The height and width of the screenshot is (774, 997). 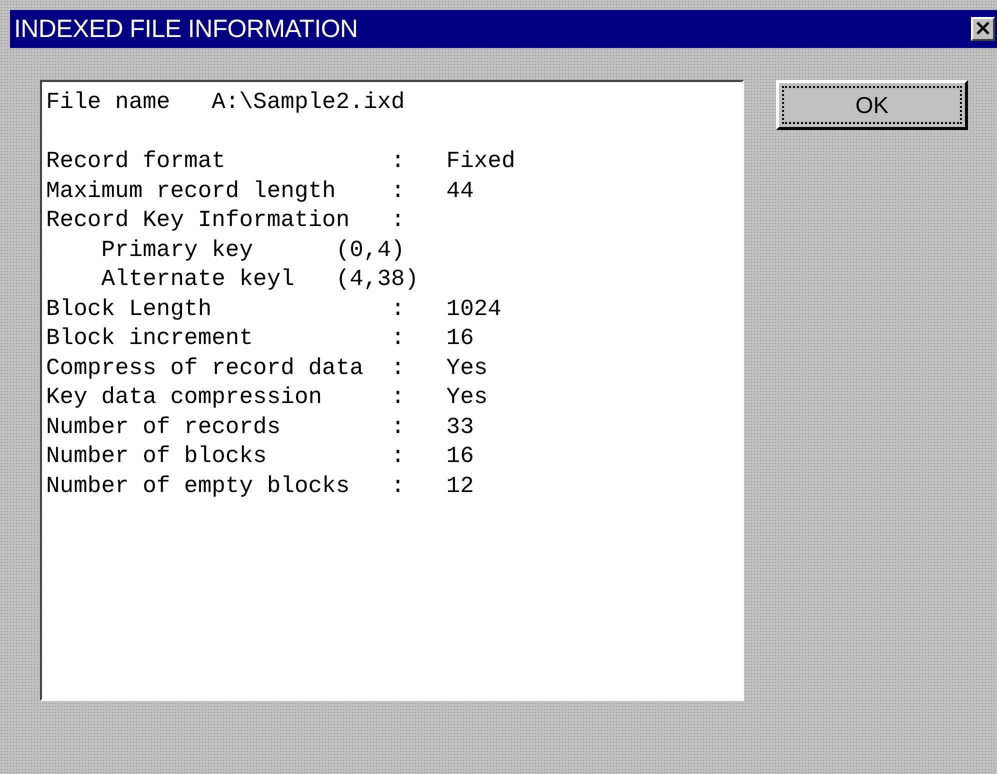 I want to click on info-line: Compress of record data : Yes, so click(x=267, y=367).